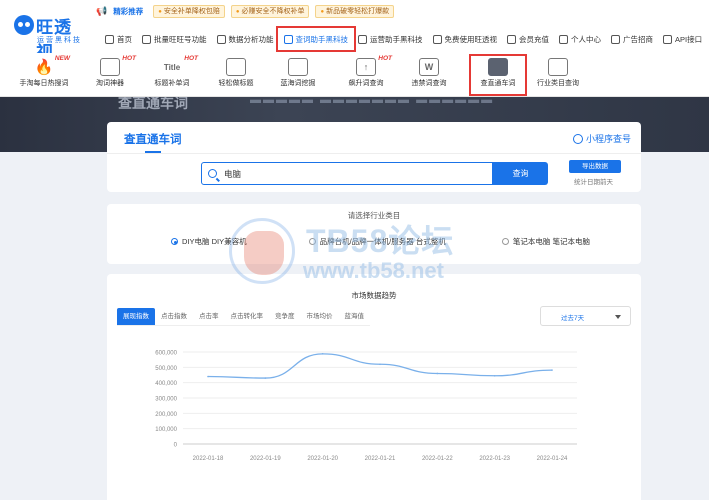 Image resolution: width=709 pixels, height=500 pixels. I want to click on nav-item-api: API接口, so click(682, 39).